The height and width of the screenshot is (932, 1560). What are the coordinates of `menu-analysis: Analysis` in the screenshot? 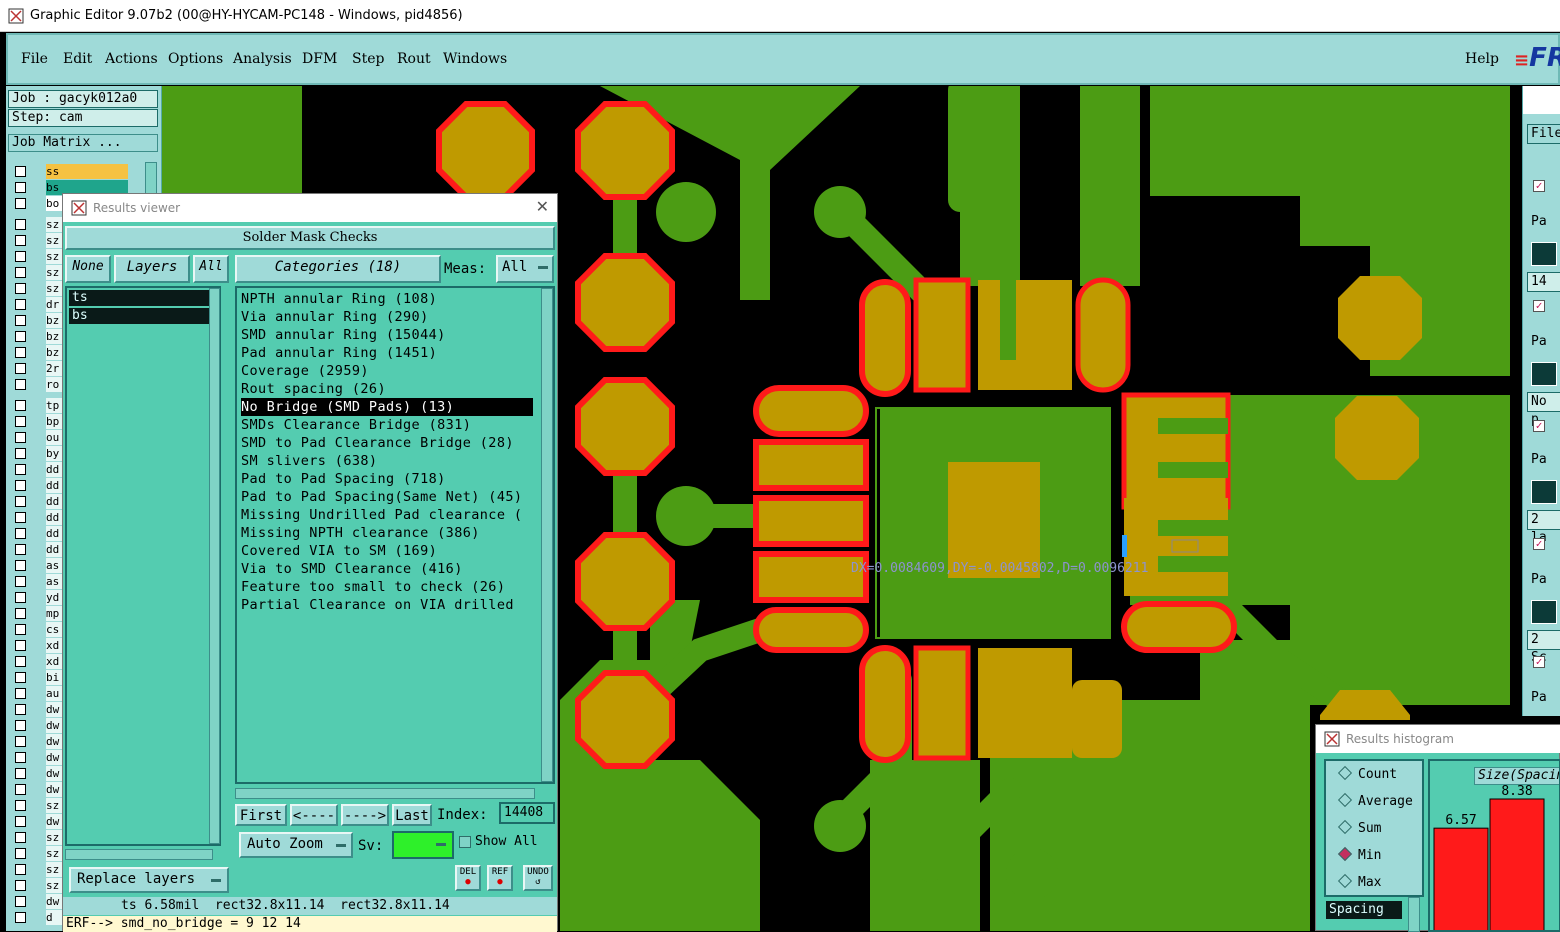 It's located at (262, 59).